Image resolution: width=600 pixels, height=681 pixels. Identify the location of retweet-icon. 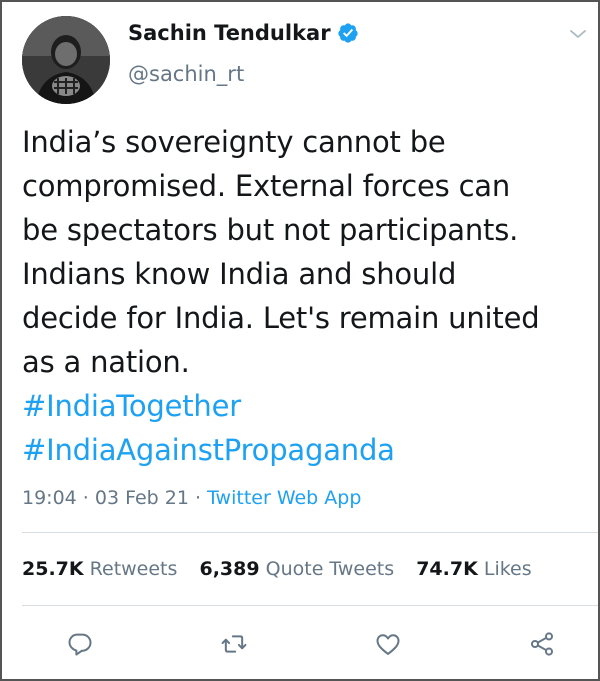
(234, 644).